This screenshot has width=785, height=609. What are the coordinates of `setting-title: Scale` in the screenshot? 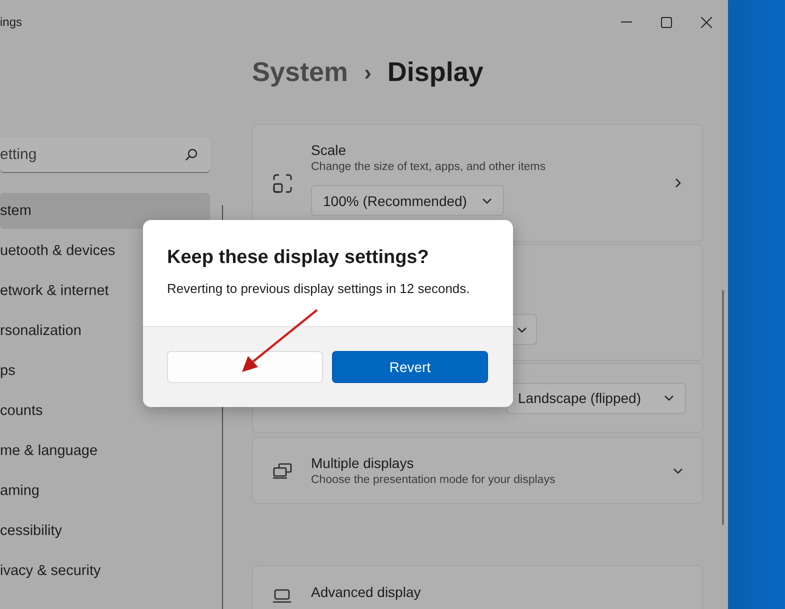 It's located at (329, 150).